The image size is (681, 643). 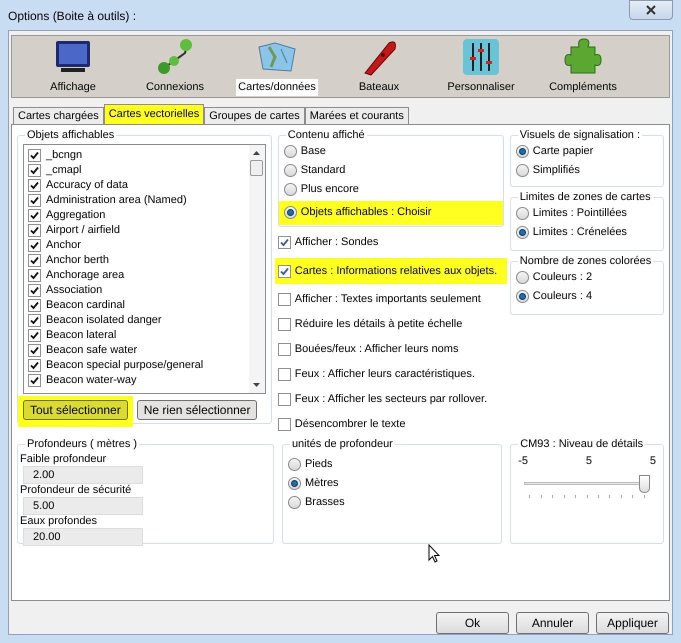 What do you see at coordinates (324, 502) in the screenshot?
I see `radio-label: Brasses` at bounding box center [324, 502].